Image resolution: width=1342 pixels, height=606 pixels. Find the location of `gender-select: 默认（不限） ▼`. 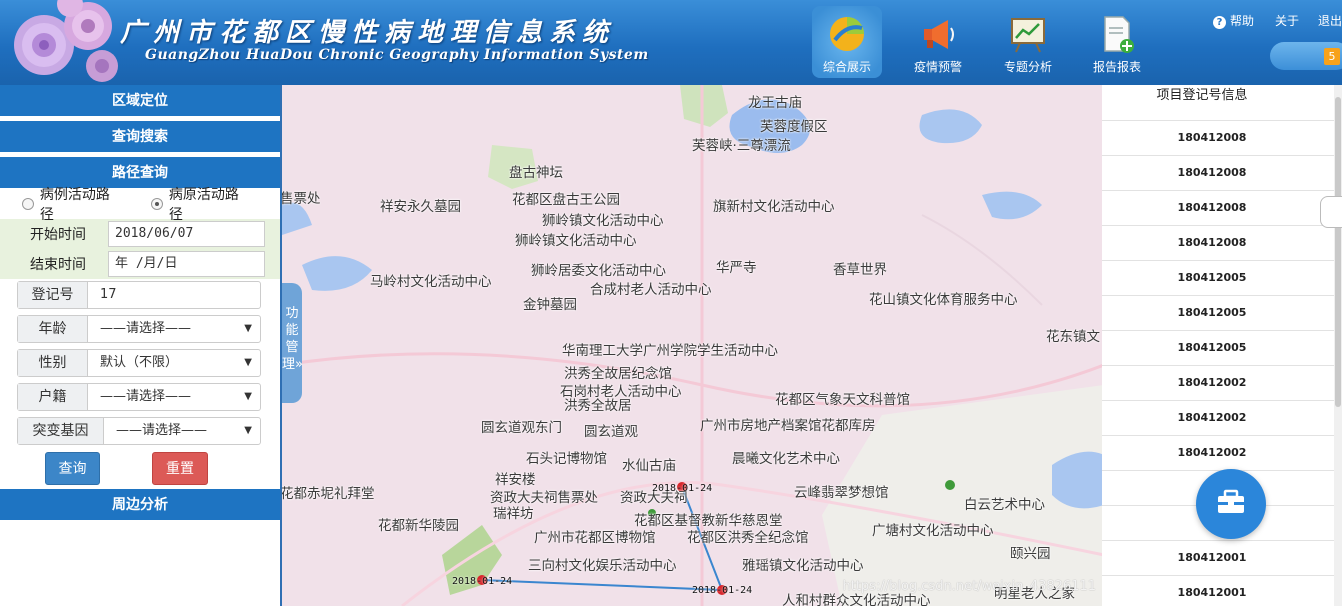

gender-select: 默认（不限） ▼ is located at coordinates (174, 363).